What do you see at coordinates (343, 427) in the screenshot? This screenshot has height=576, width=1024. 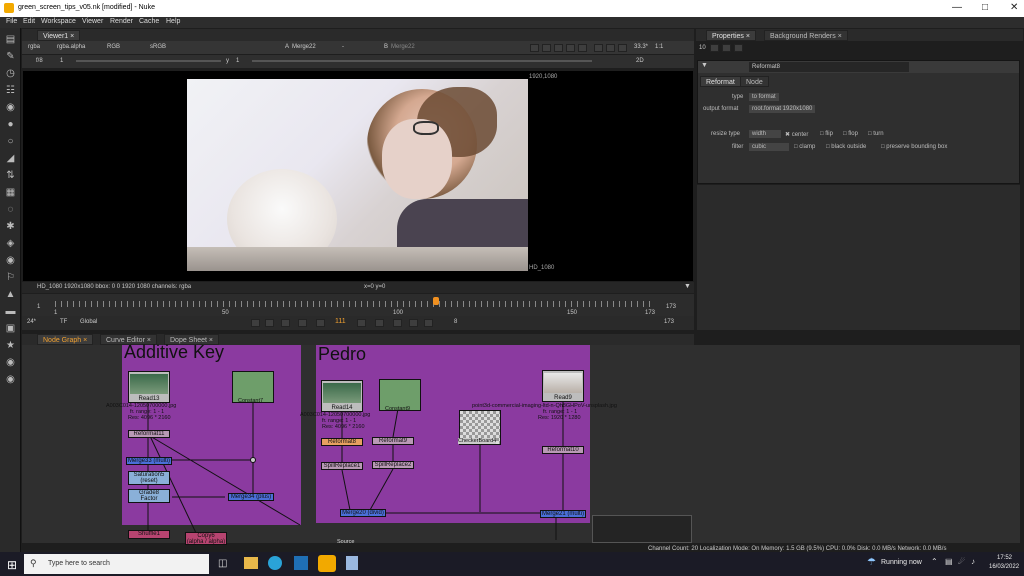 I see `read14-res: Res: 4096 * 2160` at bounding box center [343, 427].